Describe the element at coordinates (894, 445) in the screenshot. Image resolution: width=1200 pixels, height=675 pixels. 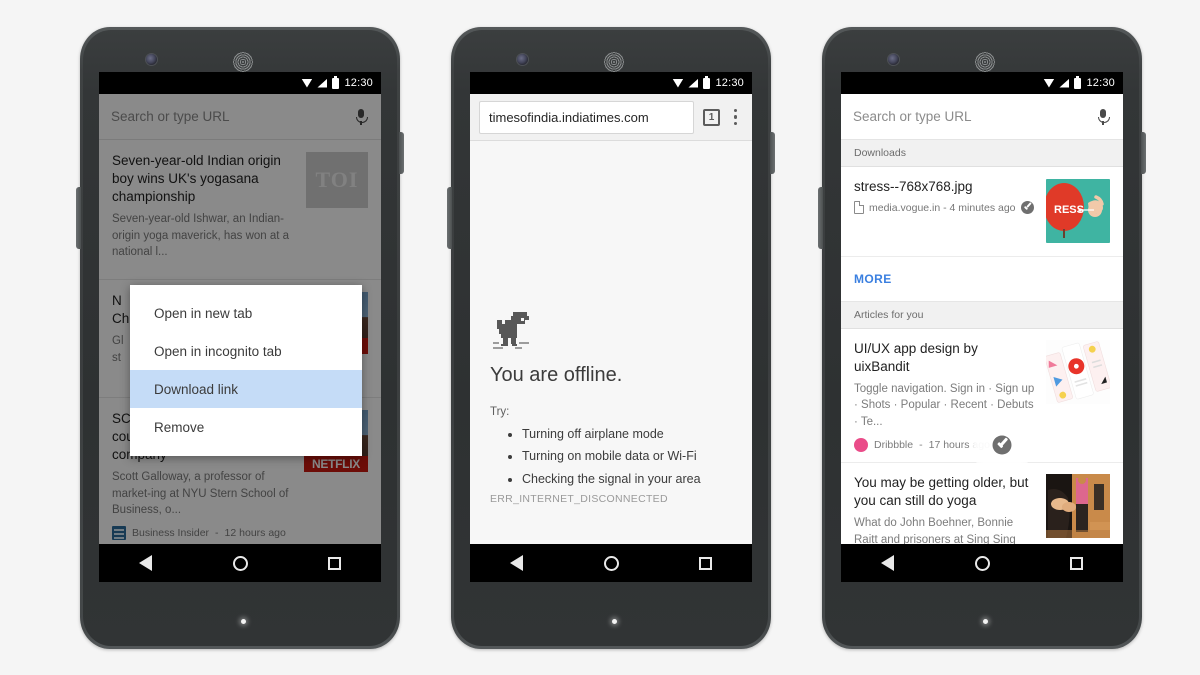
I see `article-source: Dribbble` at that location.